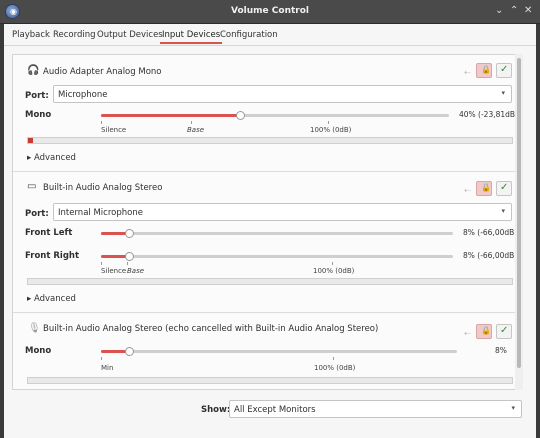 The height and width of the screenshot is (438, 540). Describe the element at coordinates (31, 35) in the screenshot. I see `tab-playback: Playback` at that location.